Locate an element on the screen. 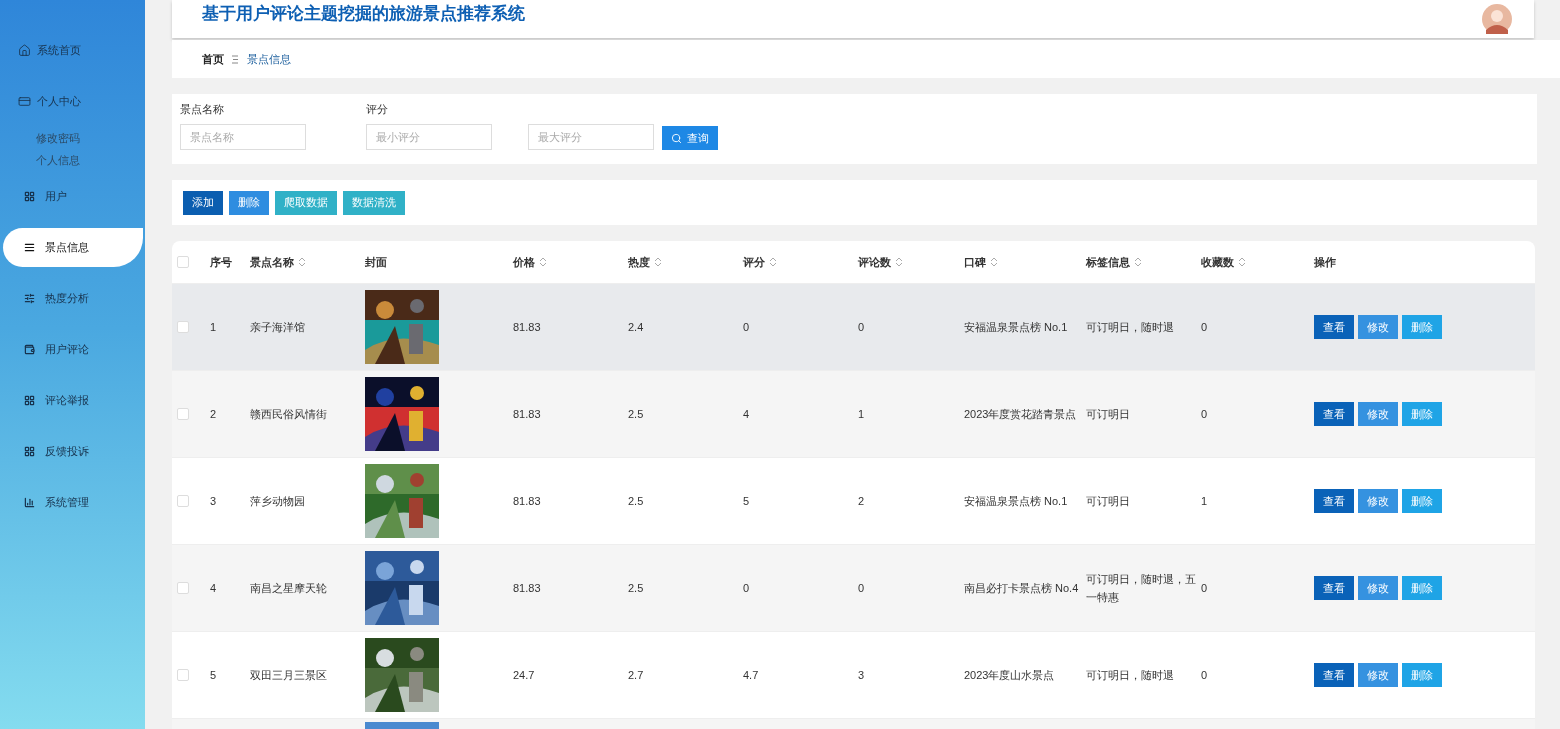  table-cell-text: 可订明日，随时退 is located at coordinates (1130, 327).